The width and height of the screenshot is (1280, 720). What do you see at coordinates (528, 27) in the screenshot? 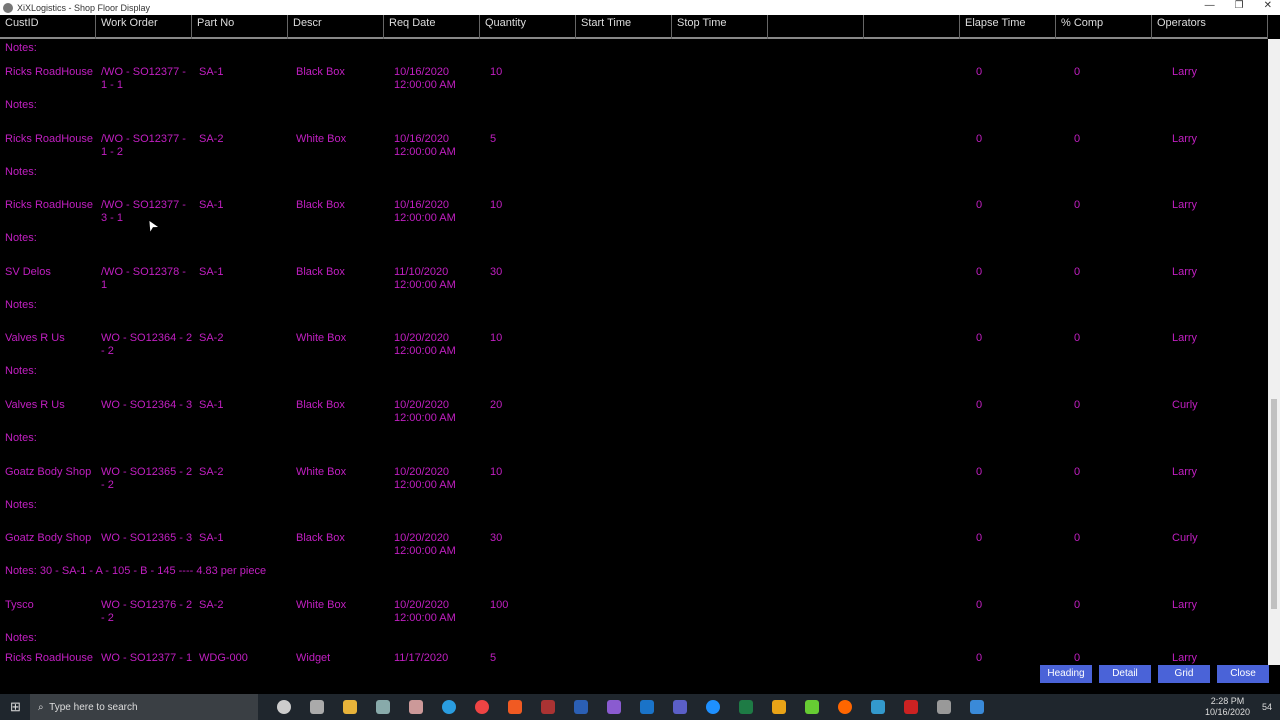
I see `column-header-5: Quantity` at bounding box center [528, 27].